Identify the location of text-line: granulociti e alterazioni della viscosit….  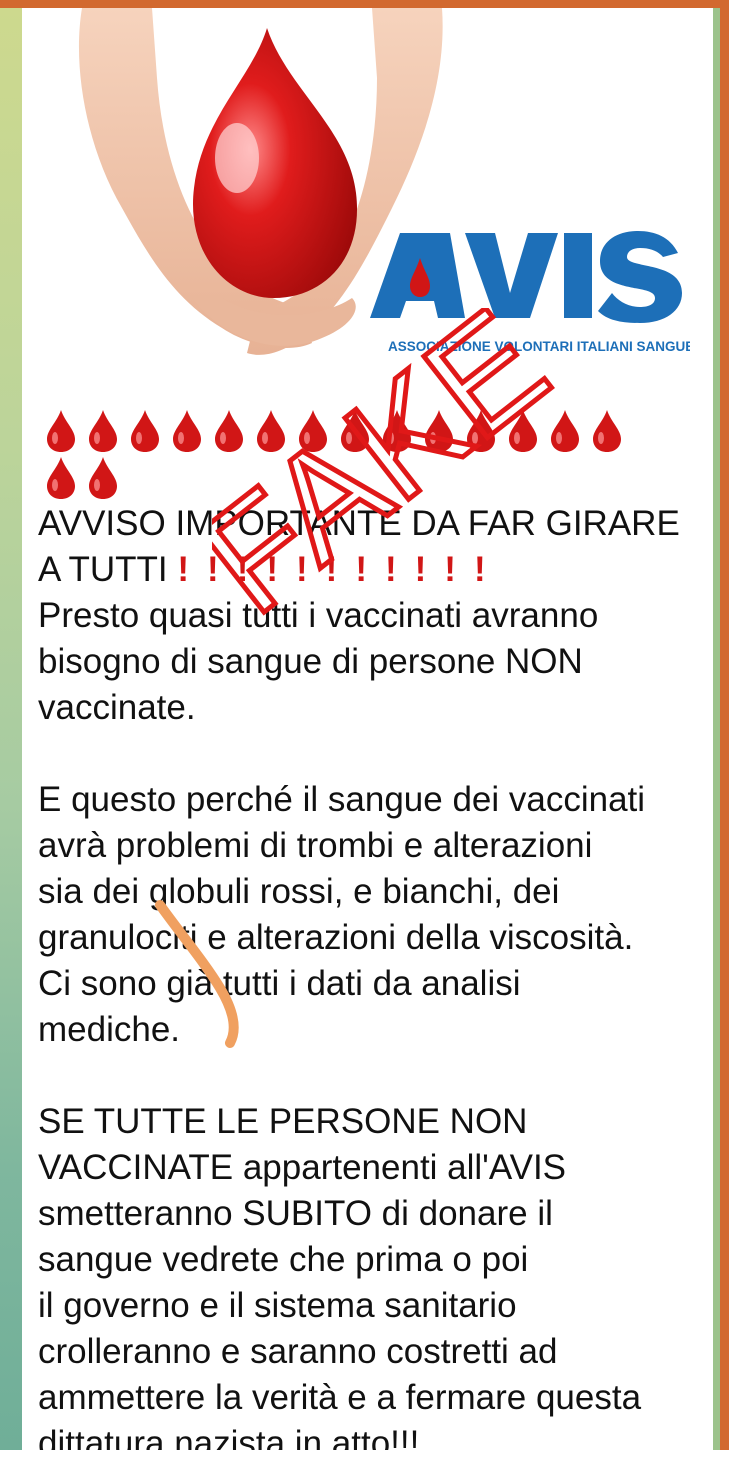
(336, 937).